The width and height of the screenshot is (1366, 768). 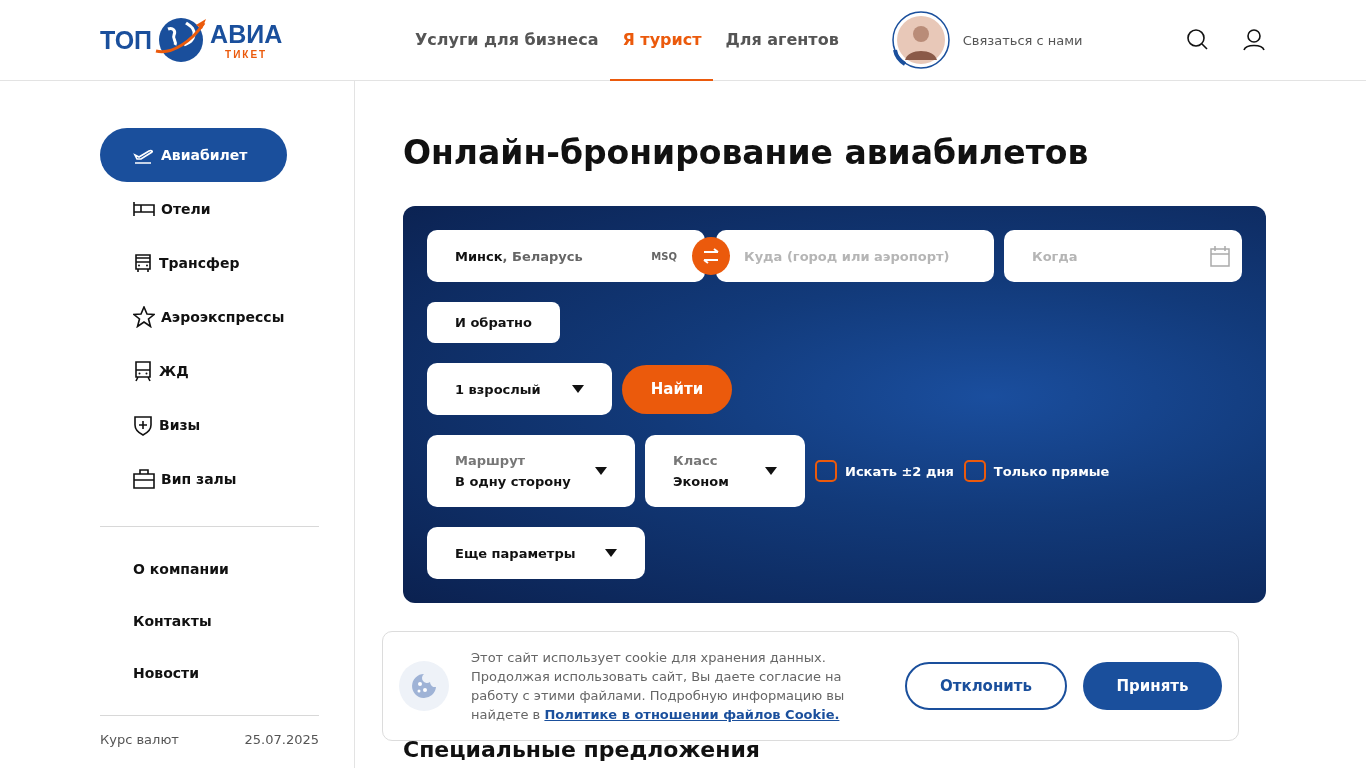 What do you see at coordinates (531, 471) in the screenshot?
I see `route-select: Маршрут В одну сторону` at bounding box center [531, 471].